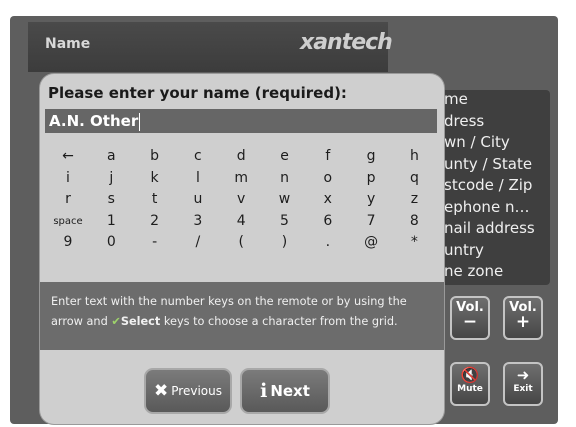 This screenshot has height=427, width=576. I want to click on character-key: 5, so click(285, 221).